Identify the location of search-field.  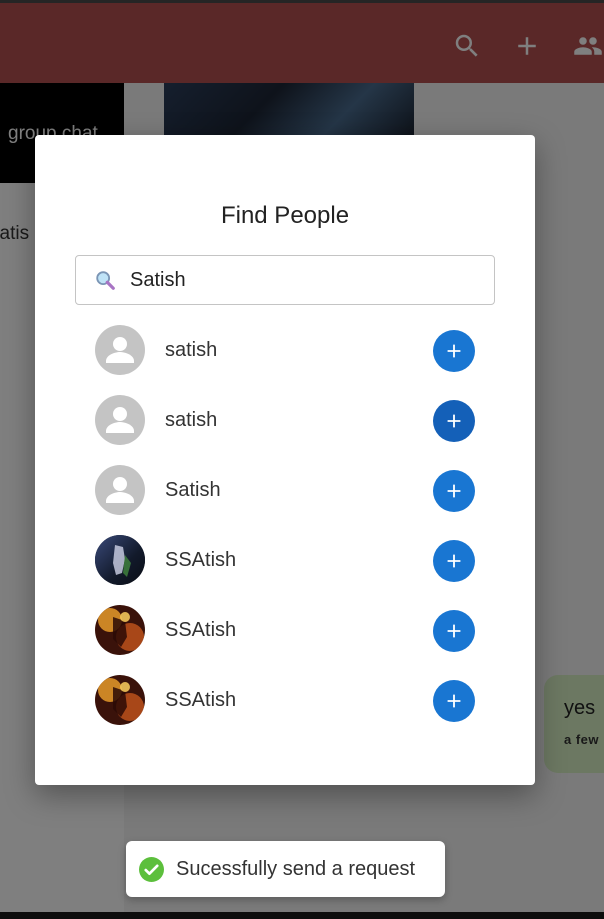
(285, 280).